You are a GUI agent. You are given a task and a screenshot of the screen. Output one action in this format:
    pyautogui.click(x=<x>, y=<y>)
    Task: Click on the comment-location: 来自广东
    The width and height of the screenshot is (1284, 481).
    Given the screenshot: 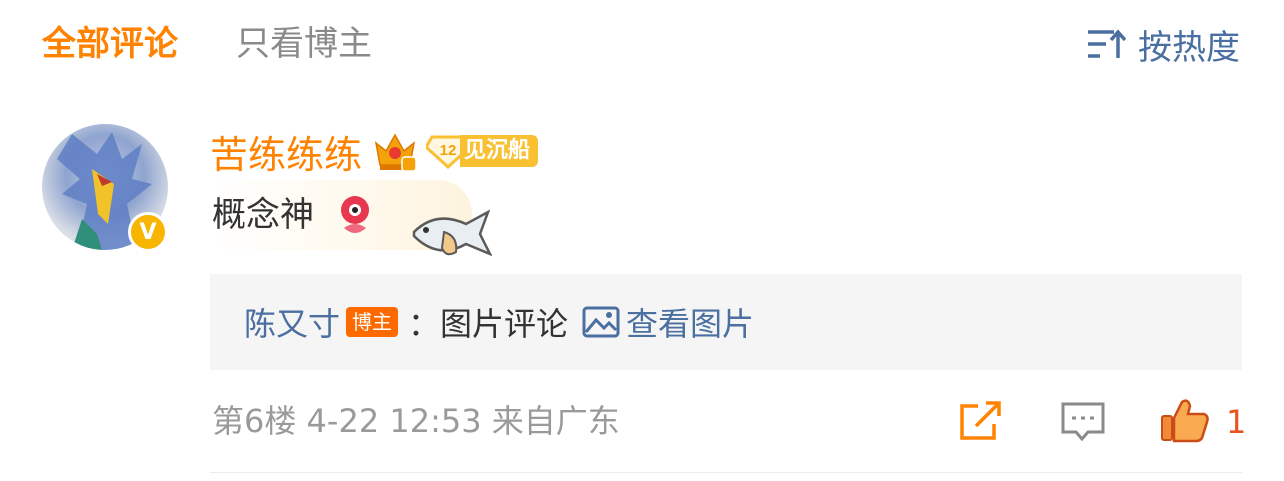 What is the action you would take?
    pyautogui.click(x=555, y=421)
    